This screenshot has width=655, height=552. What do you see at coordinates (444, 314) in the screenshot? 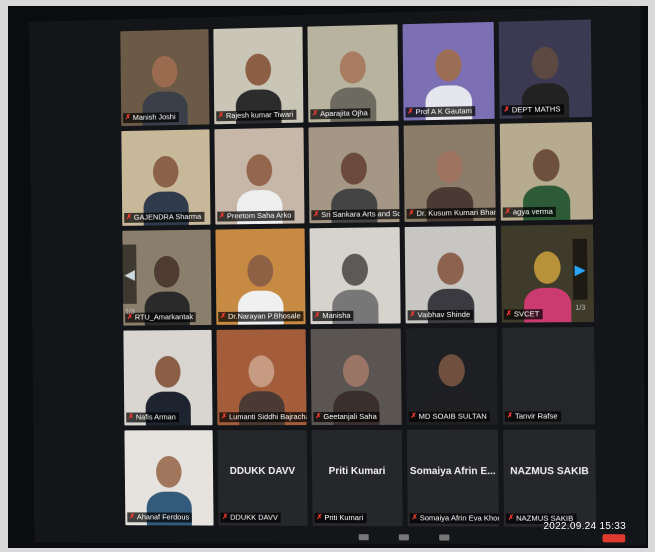
I see `participant-name: Vaibhav Shinde` at bounding box center [444, 314].